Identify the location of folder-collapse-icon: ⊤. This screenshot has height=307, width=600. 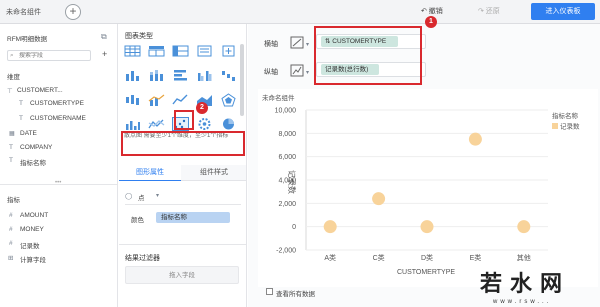
(10, 91).